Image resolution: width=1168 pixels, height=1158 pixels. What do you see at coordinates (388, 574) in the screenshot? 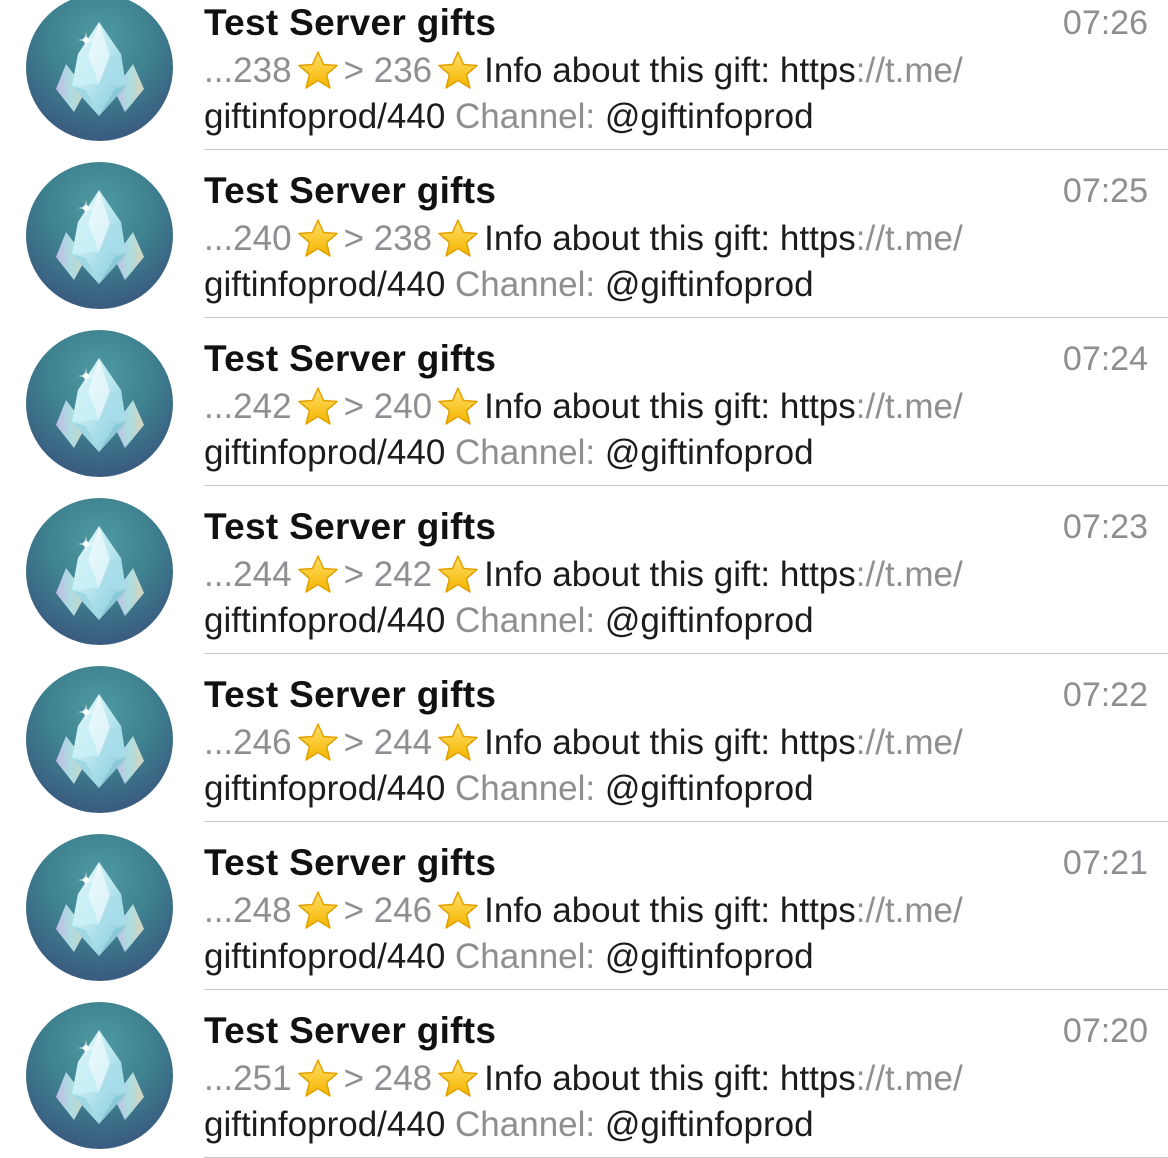
I see `new-price: > 242` at bounding box center [388, 574].